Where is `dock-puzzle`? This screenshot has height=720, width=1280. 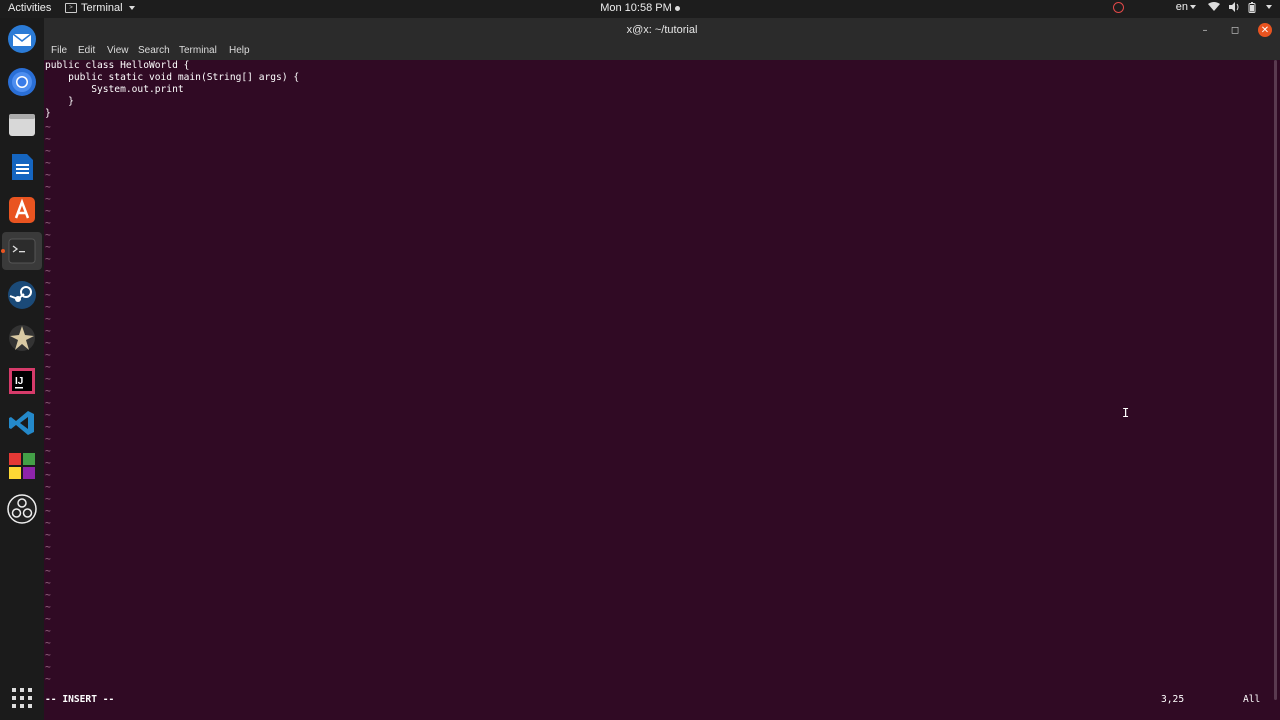 dock-puzzle is located at coordinates (22, 466).